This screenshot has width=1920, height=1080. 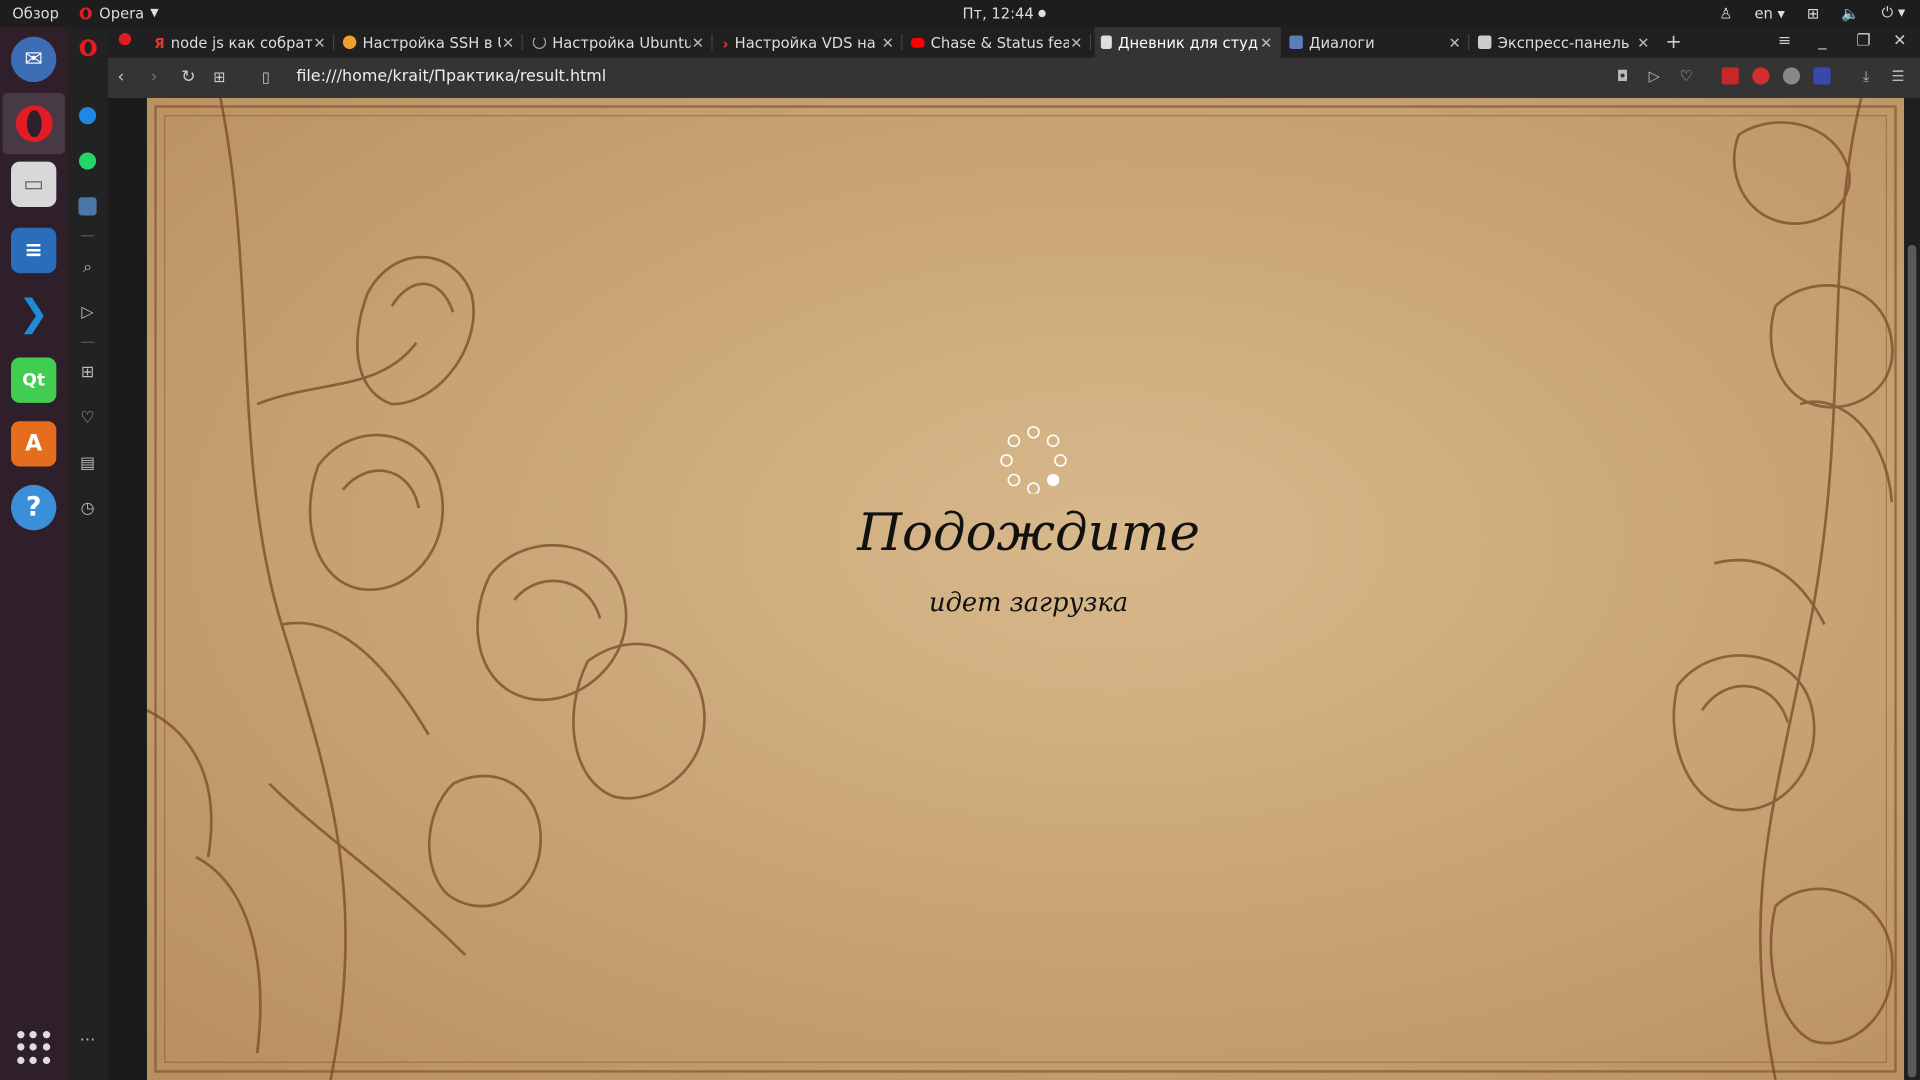 I want to click on opera-menu-icon, so click(x=87, y=47).